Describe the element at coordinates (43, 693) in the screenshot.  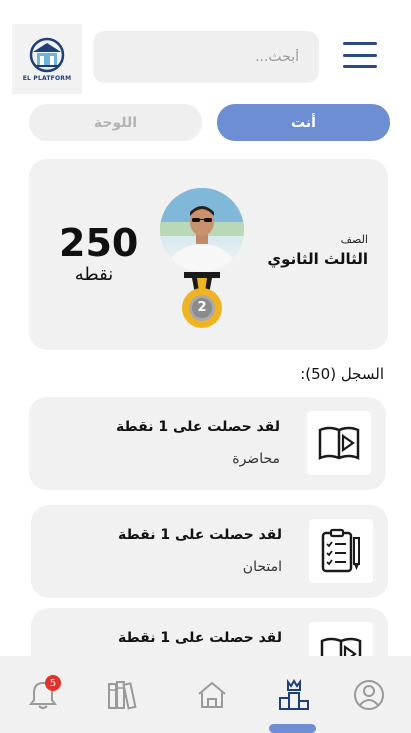
I see `nav-notifications: 5` at that location.